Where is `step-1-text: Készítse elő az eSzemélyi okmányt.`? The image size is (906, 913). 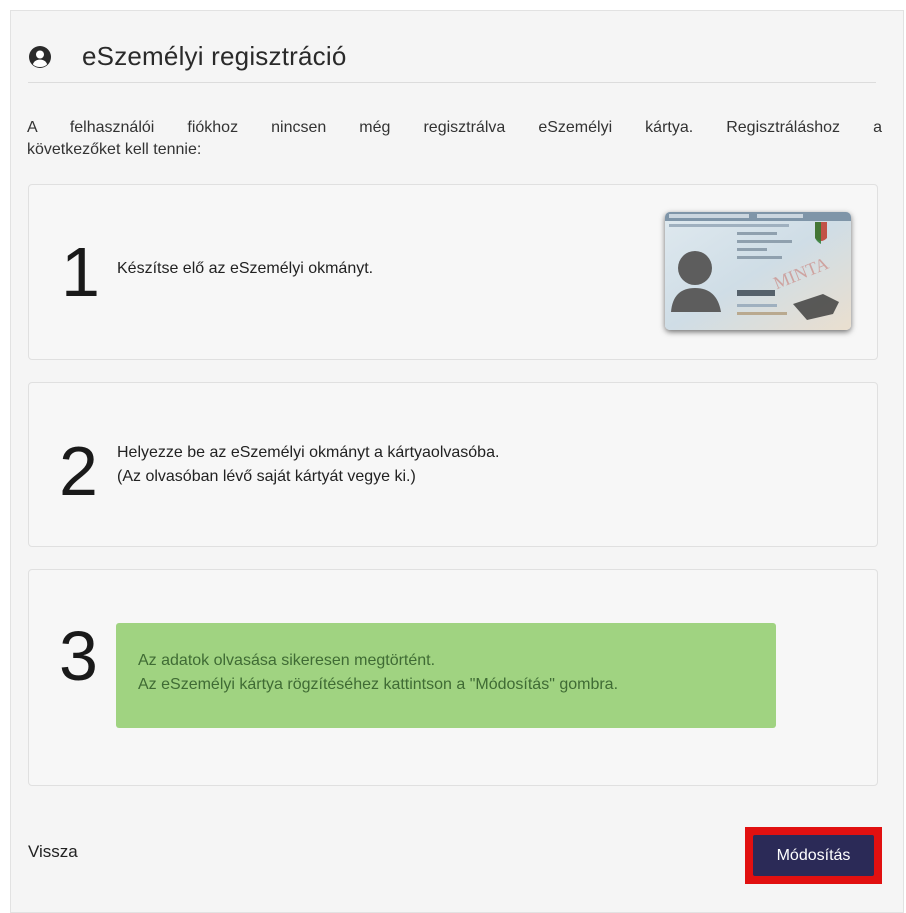
step-1-text: Készítse elő az eSzemélyi okmányt. is located at coordinates (245, 268).